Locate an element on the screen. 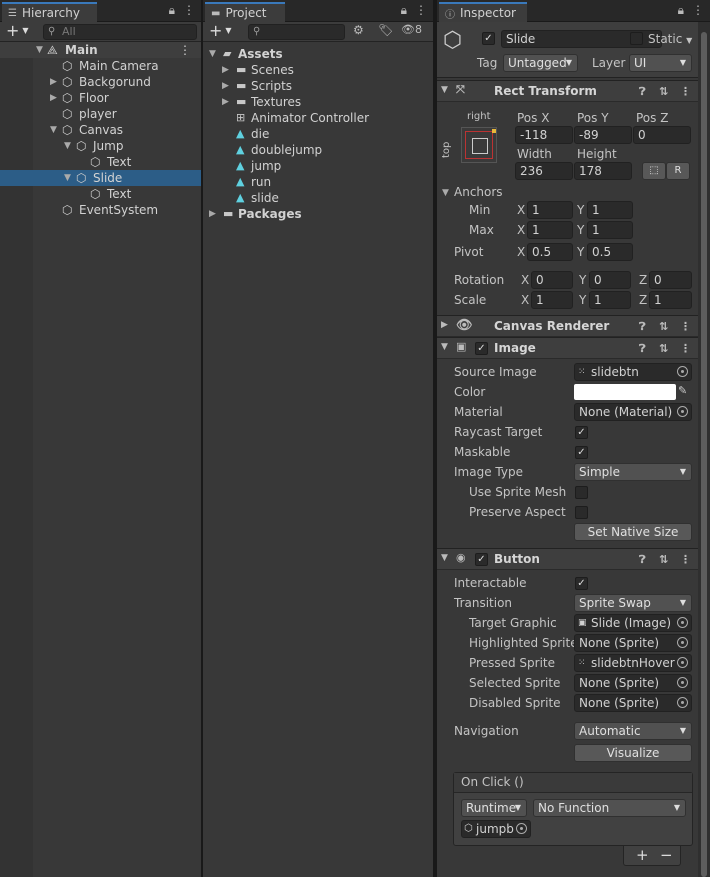 The width and height of the screenshot is (710, 877). static-dropdown: Static ▼ is located at coordinates (670, 39).